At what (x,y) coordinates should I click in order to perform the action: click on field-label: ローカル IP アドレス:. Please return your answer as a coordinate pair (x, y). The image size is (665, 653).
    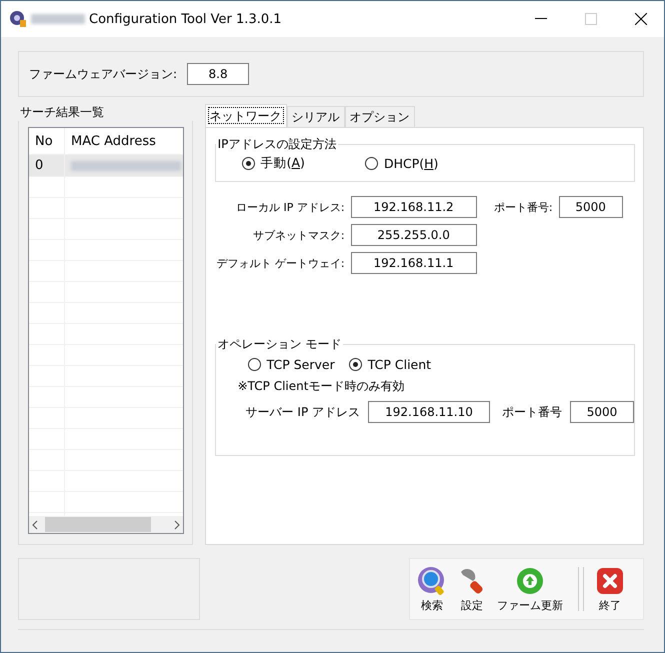
    Looking at the image, I should click on (290, 207).